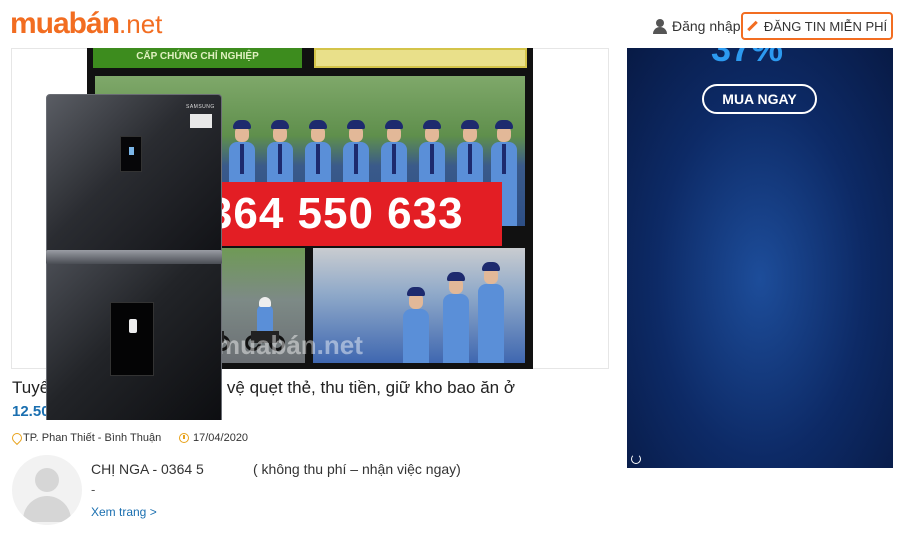 The height and width of the screenshot is (538, 900). What do you see at coordinates (706, 26) in the screenshot?
I see `login-label: Đăng nhập` at bounding box center [706, 26].